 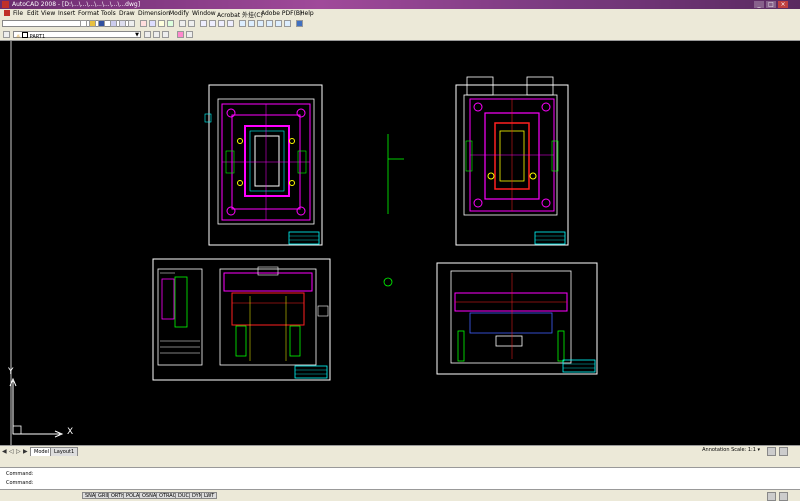 What do you see at coordinates (19, 483) in the screenshot?
I see `command-prompt-line: Command:` at bounding box center [19, 483].